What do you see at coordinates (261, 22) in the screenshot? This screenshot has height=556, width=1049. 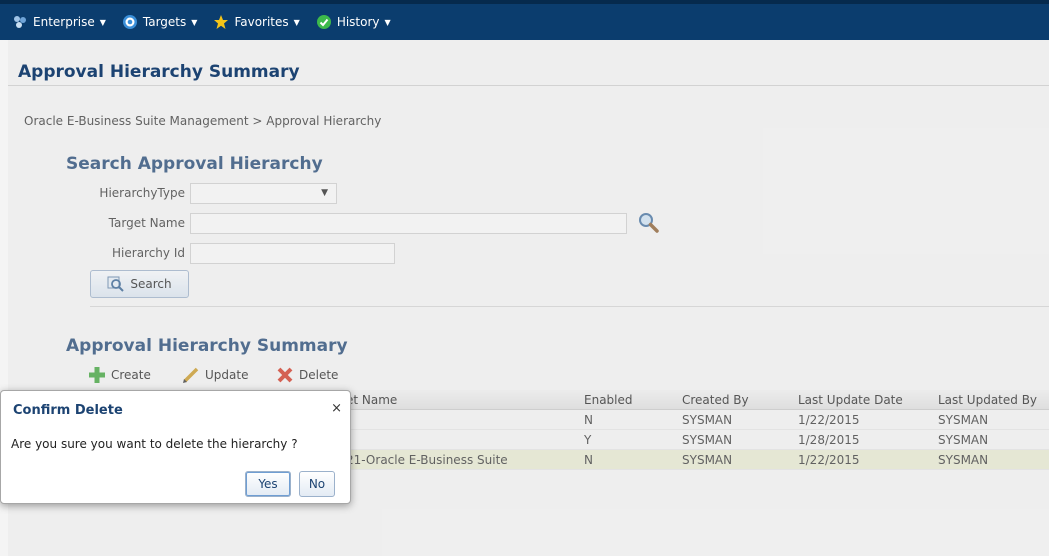 I see `favorites-menu-label: Favorites` at bounding box center [261, 22].